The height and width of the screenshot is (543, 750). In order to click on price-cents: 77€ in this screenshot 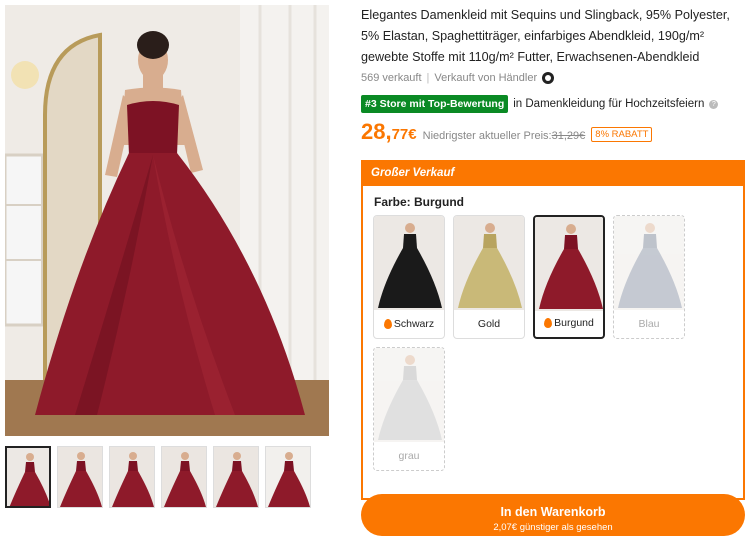, I will do `click(404, 134)`.